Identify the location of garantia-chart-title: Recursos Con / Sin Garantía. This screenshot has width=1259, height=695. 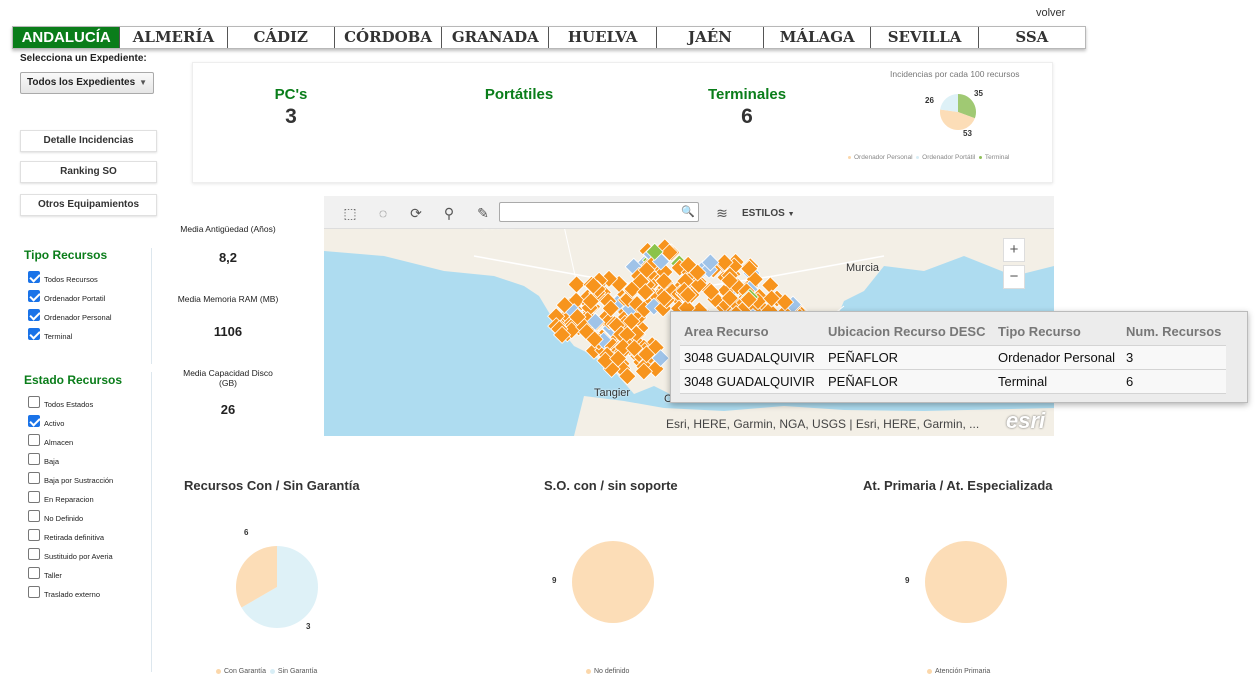
(272, 485).